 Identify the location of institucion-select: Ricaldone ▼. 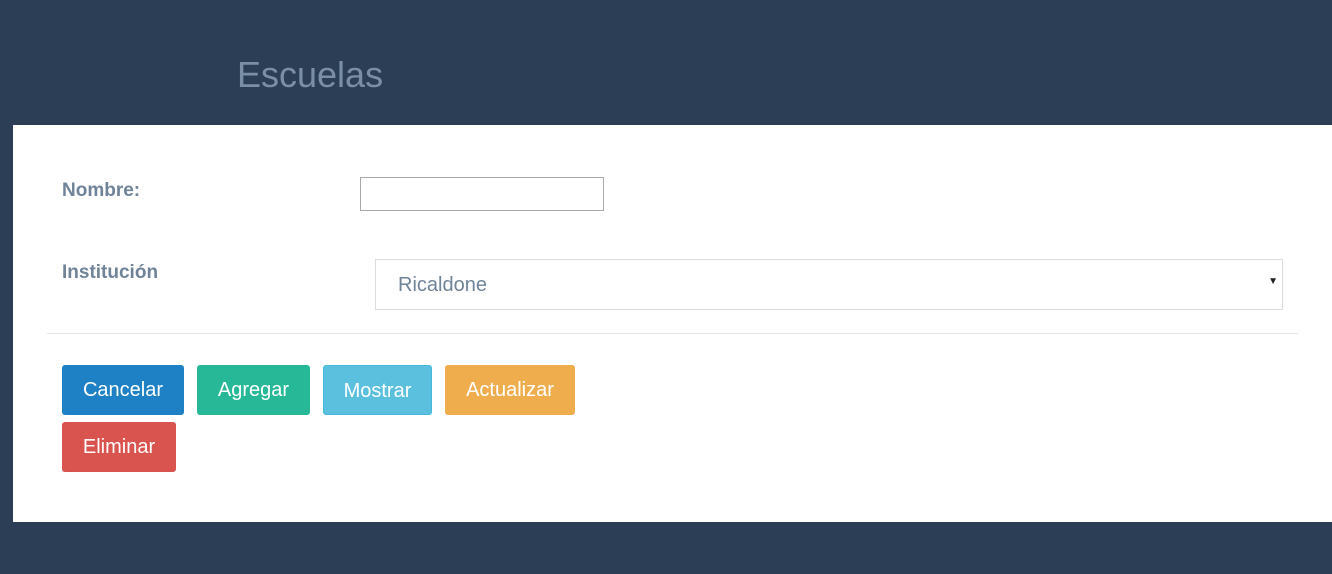
(829, 284).